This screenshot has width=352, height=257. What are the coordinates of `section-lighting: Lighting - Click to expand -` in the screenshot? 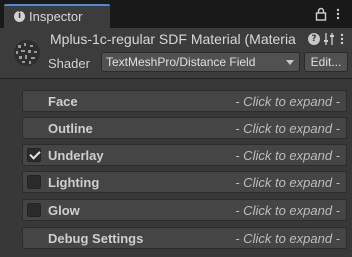 It's located at (184, 182).